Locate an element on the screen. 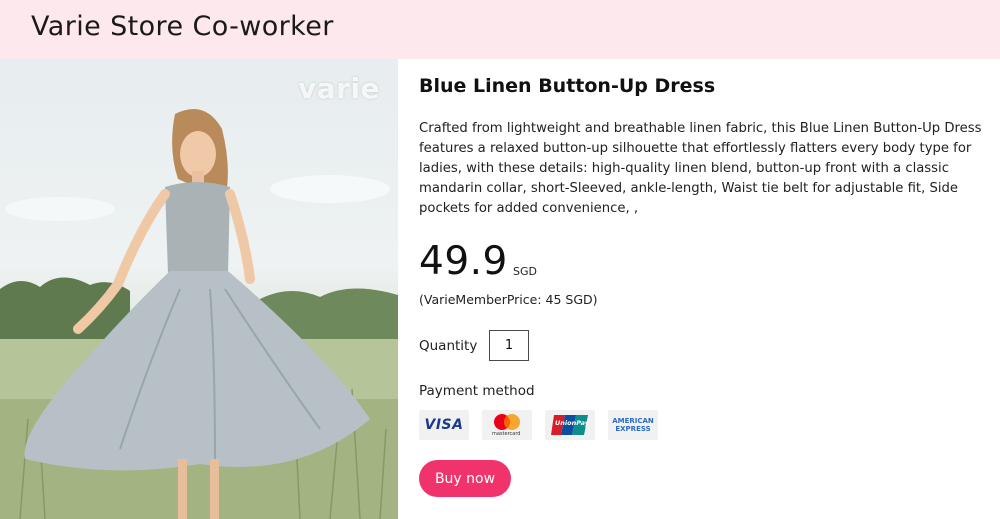 The width and height of the screenshot is (1000, 519). quantity-input is located at coordinates (509, 345).